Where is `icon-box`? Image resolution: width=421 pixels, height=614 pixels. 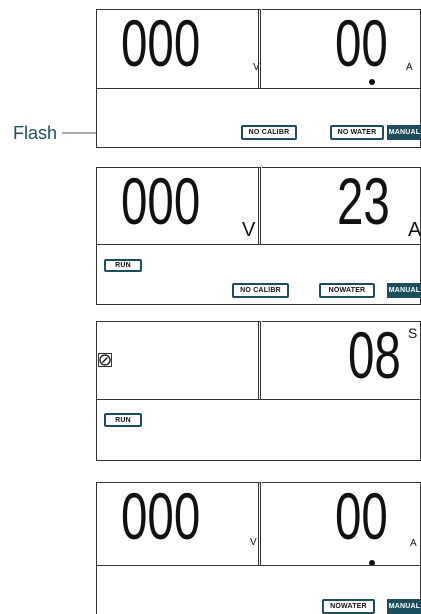
icon-box is located at coordinates (178, 360).